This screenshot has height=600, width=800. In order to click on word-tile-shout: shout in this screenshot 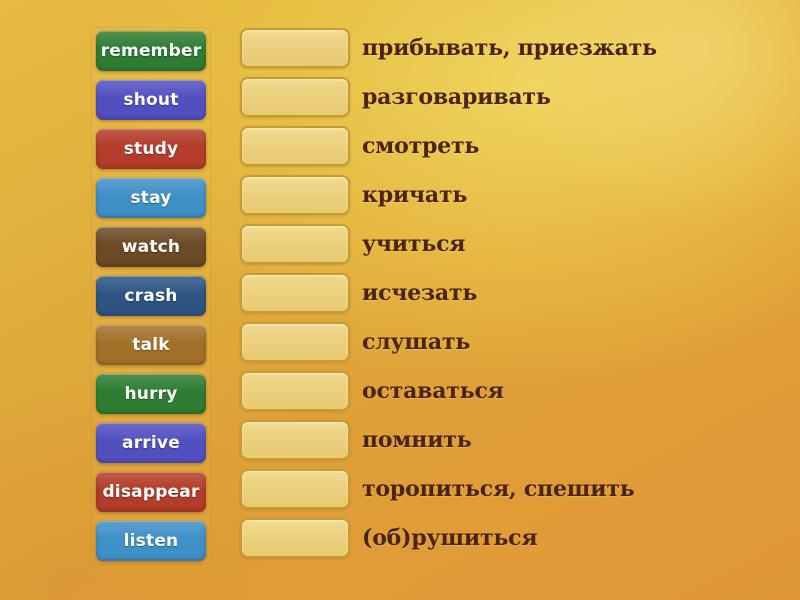, I will do `click(151, 100)`.